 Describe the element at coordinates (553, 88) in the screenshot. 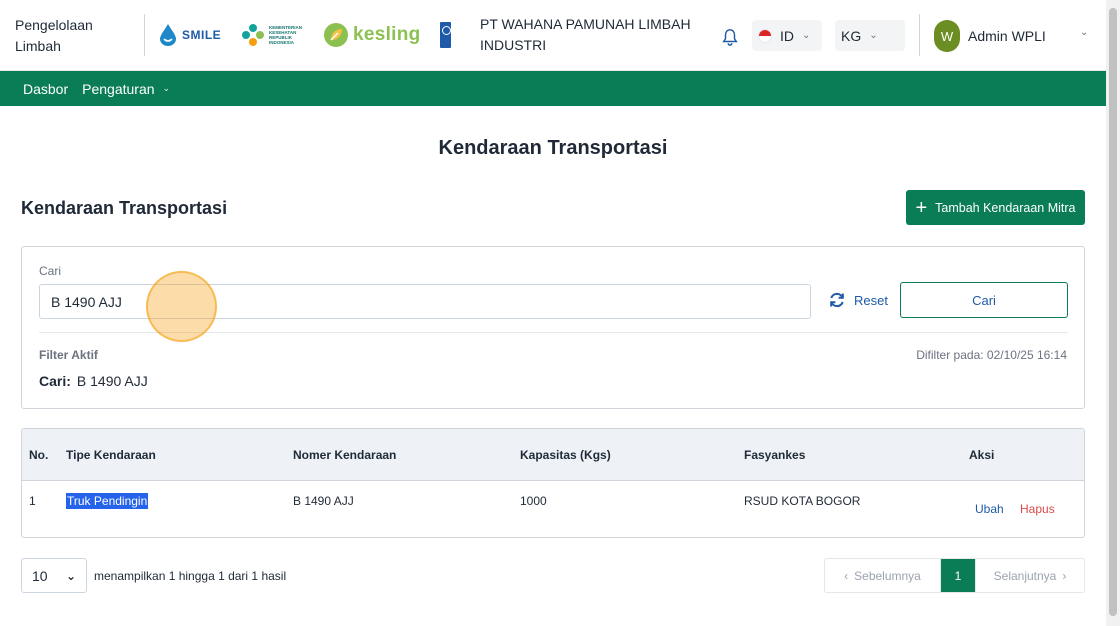

I see `main-navigation: Dasbor Pengaturan ⌄` at that location.